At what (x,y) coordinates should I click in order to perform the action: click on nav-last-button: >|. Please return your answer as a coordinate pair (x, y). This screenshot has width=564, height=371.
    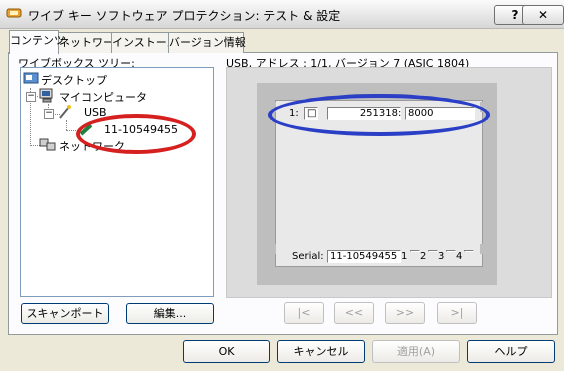
    Looking at the image, I should click on (457, 313).